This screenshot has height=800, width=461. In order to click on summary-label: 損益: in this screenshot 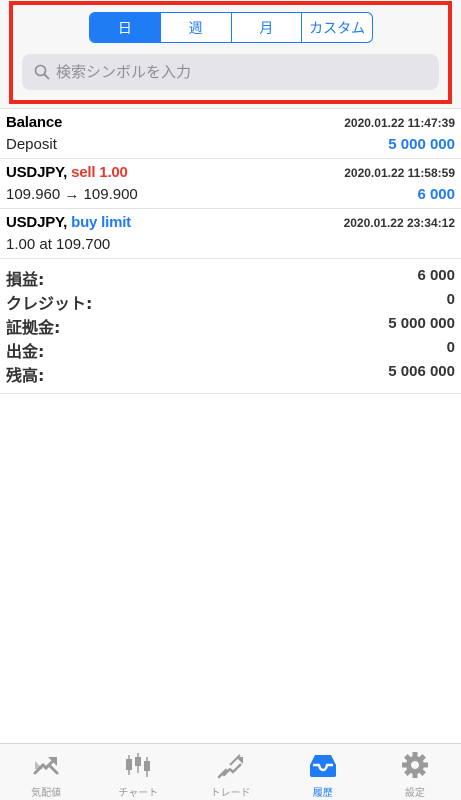, I will do `click(25, 279)`.